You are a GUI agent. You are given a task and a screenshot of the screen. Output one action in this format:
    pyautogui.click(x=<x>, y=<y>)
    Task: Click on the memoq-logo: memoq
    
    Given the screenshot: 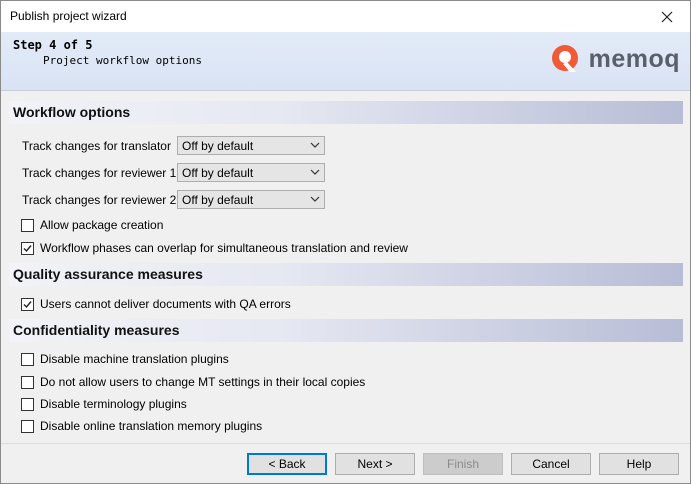 What is the action you would take?
    pyautogui.click(x=614, y=59)
    